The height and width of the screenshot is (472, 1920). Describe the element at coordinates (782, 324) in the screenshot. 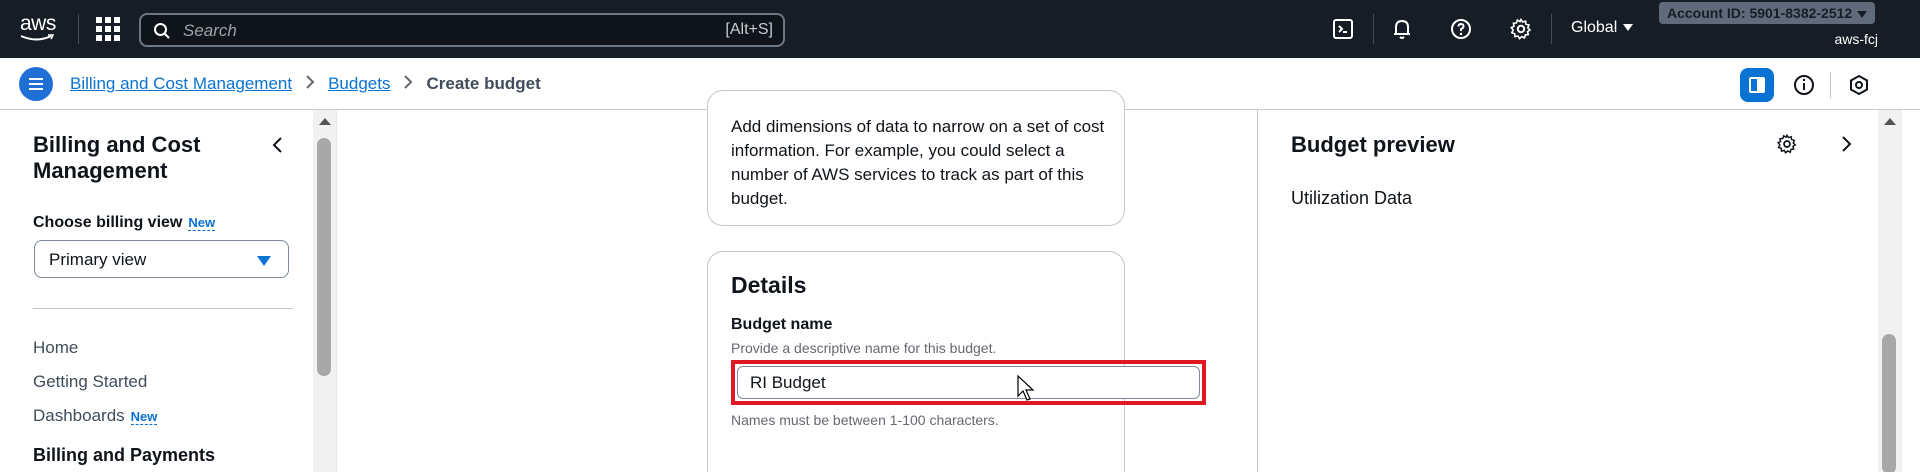

I see `budget-name-label: Budget name` at that location.